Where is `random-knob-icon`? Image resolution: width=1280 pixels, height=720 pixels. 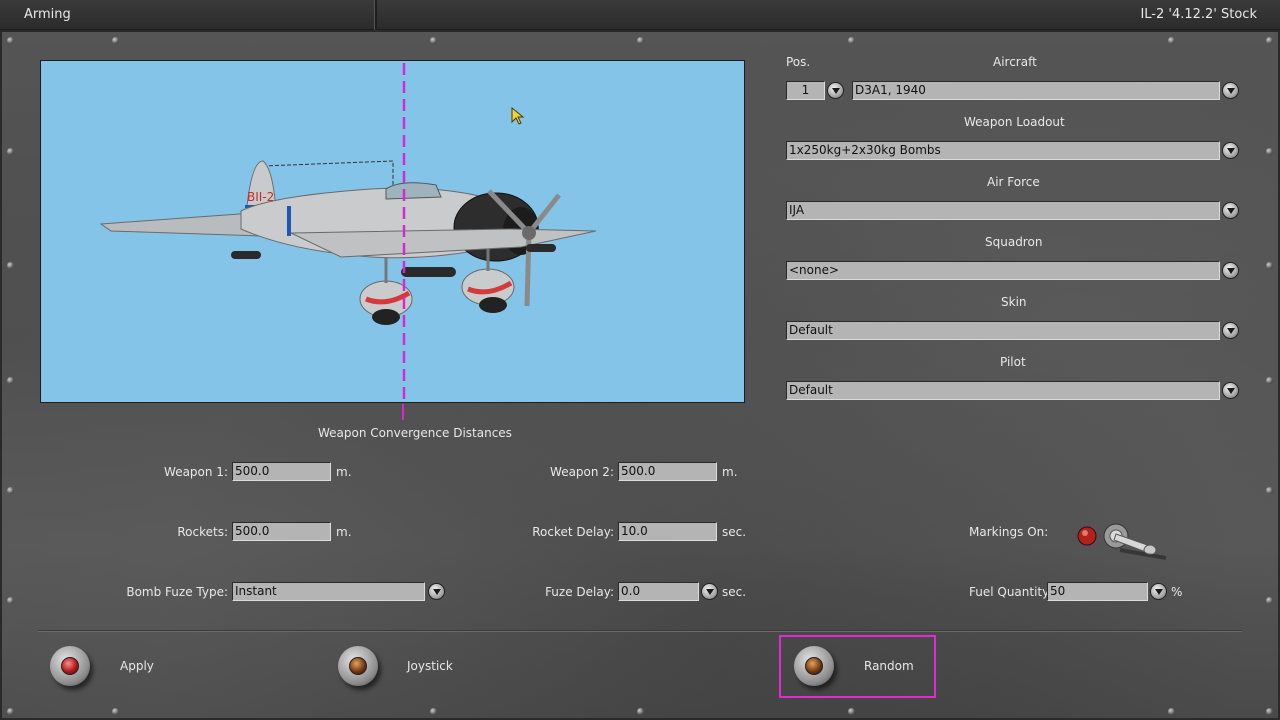 random-knob-icon is located at coordinates (814, 666).